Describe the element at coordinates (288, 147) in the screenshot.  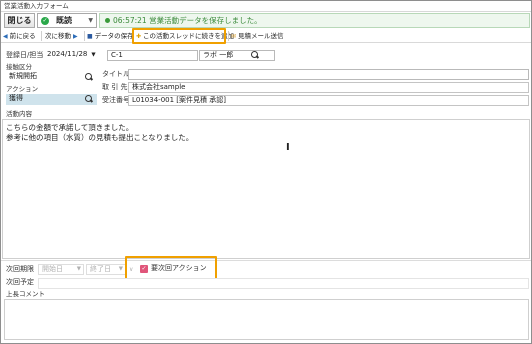
I see `text-cursor-icon: I` at that location.